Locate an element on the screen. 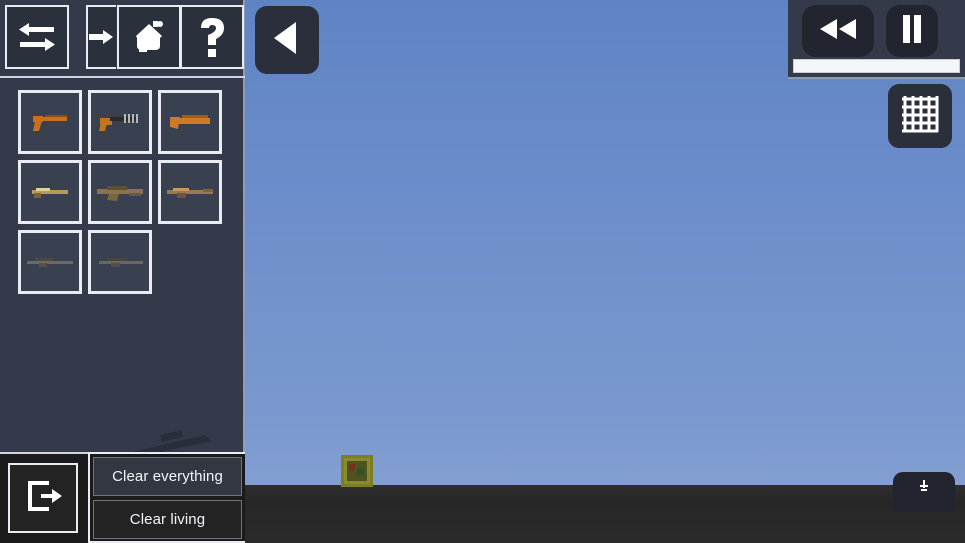 Image resolution: width=965 pixels, height=543 pixels. weapon-slot-sniper-rifle is located at coordinates (50, 262).